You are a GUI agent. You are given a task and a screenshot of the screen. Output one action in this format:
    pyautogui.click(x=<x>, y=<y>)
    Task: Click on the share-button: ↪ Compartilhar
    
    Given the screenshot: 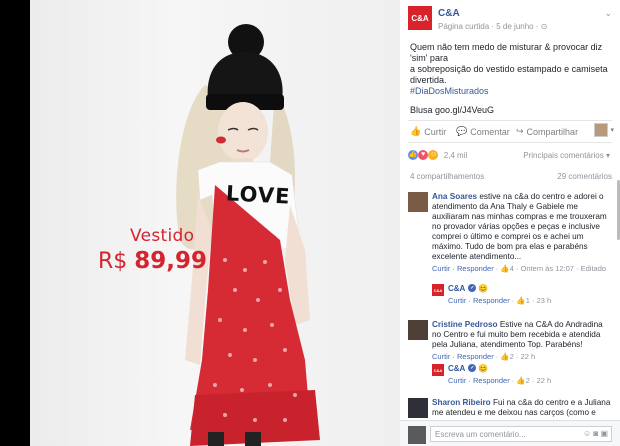 What is the action you would take?
    pyautogui.click(x=547, y=131)
    